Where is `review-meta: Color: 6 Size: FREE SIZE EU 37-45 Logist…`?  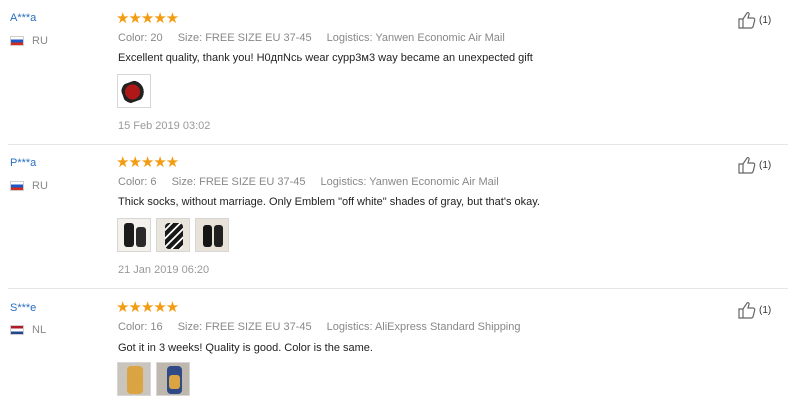 review-meta: Color: 6 Size: FREE SIZE EU 37-45 Logist… is located at coordinates (314, 182).